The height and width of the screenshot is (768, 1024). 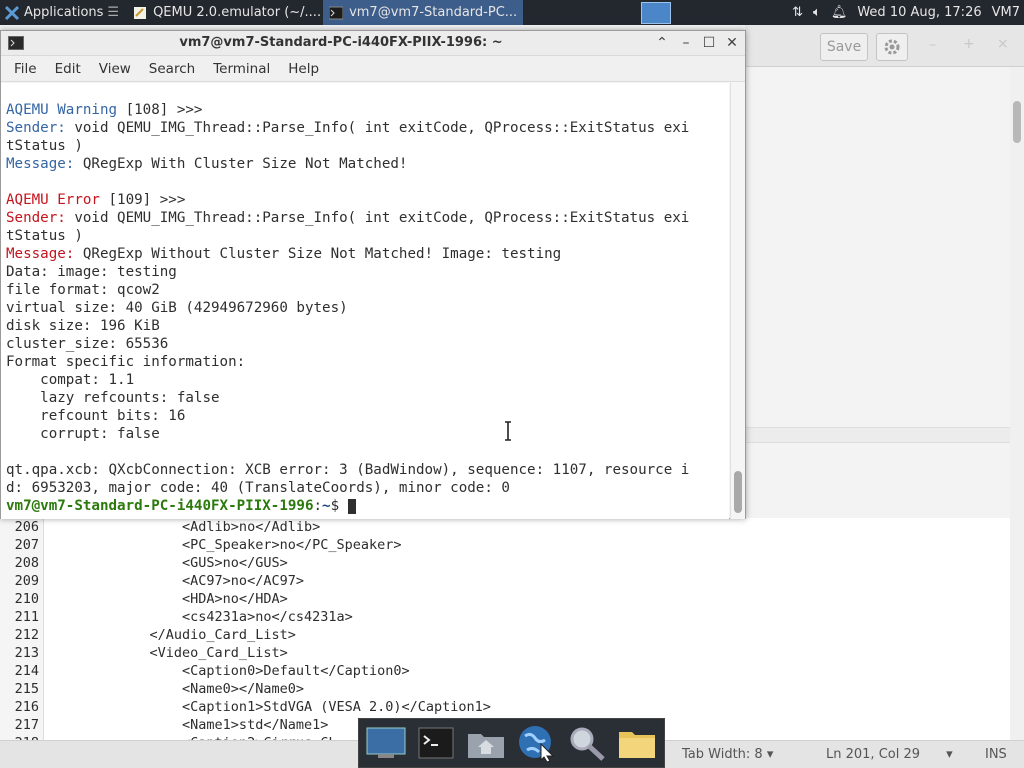 What do you see at coordinates (737, 301) in the screenshot?
I see `terminal-scrollbar` at bounding box center [737, 301].